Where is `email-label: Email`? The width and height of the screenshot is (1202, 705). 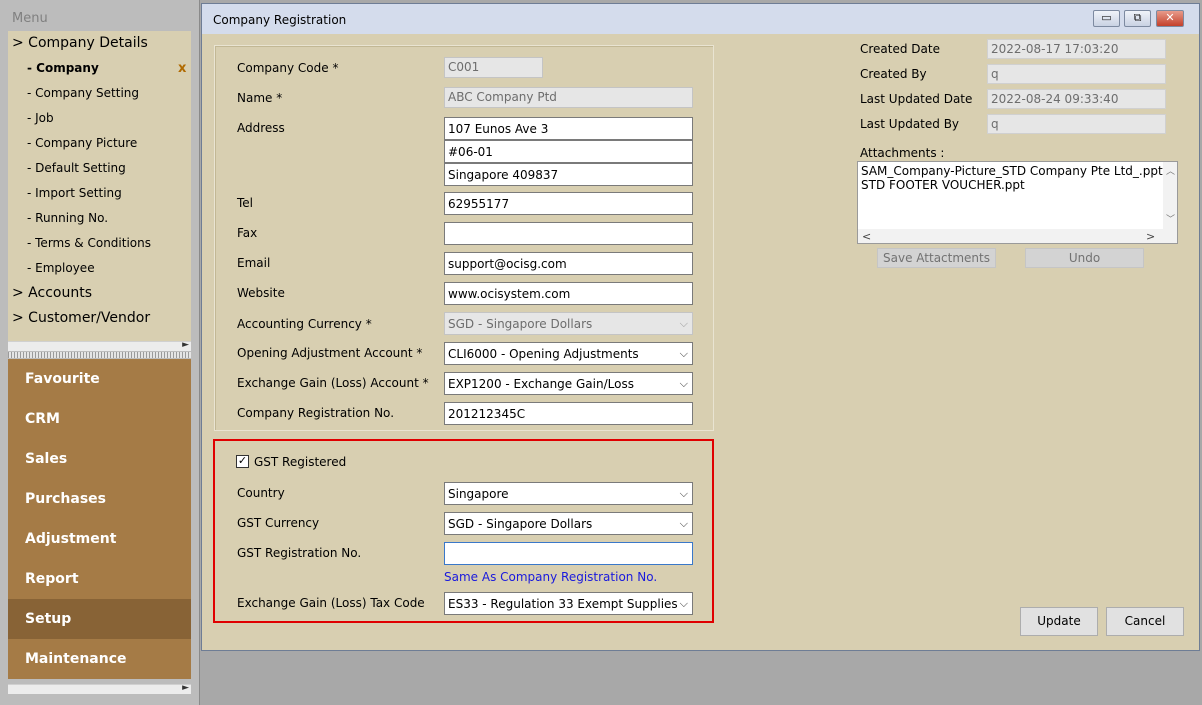 email-label: Email is located at coordinates (254, 263).